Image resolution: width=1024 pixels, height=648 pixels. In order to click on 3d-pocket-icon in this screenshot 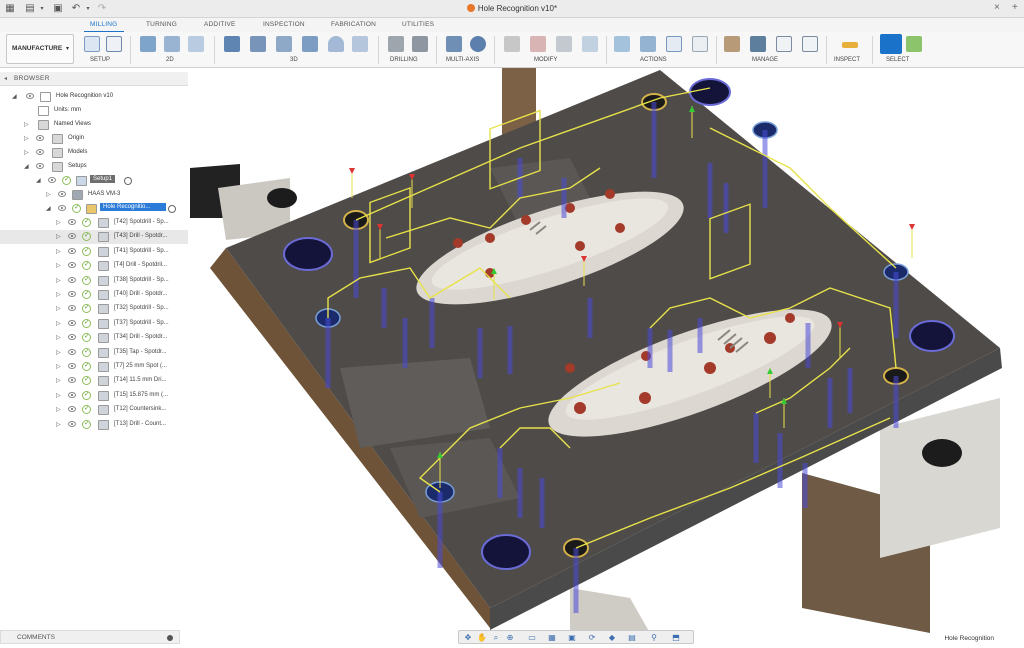, I will do `click(258, 44)`.